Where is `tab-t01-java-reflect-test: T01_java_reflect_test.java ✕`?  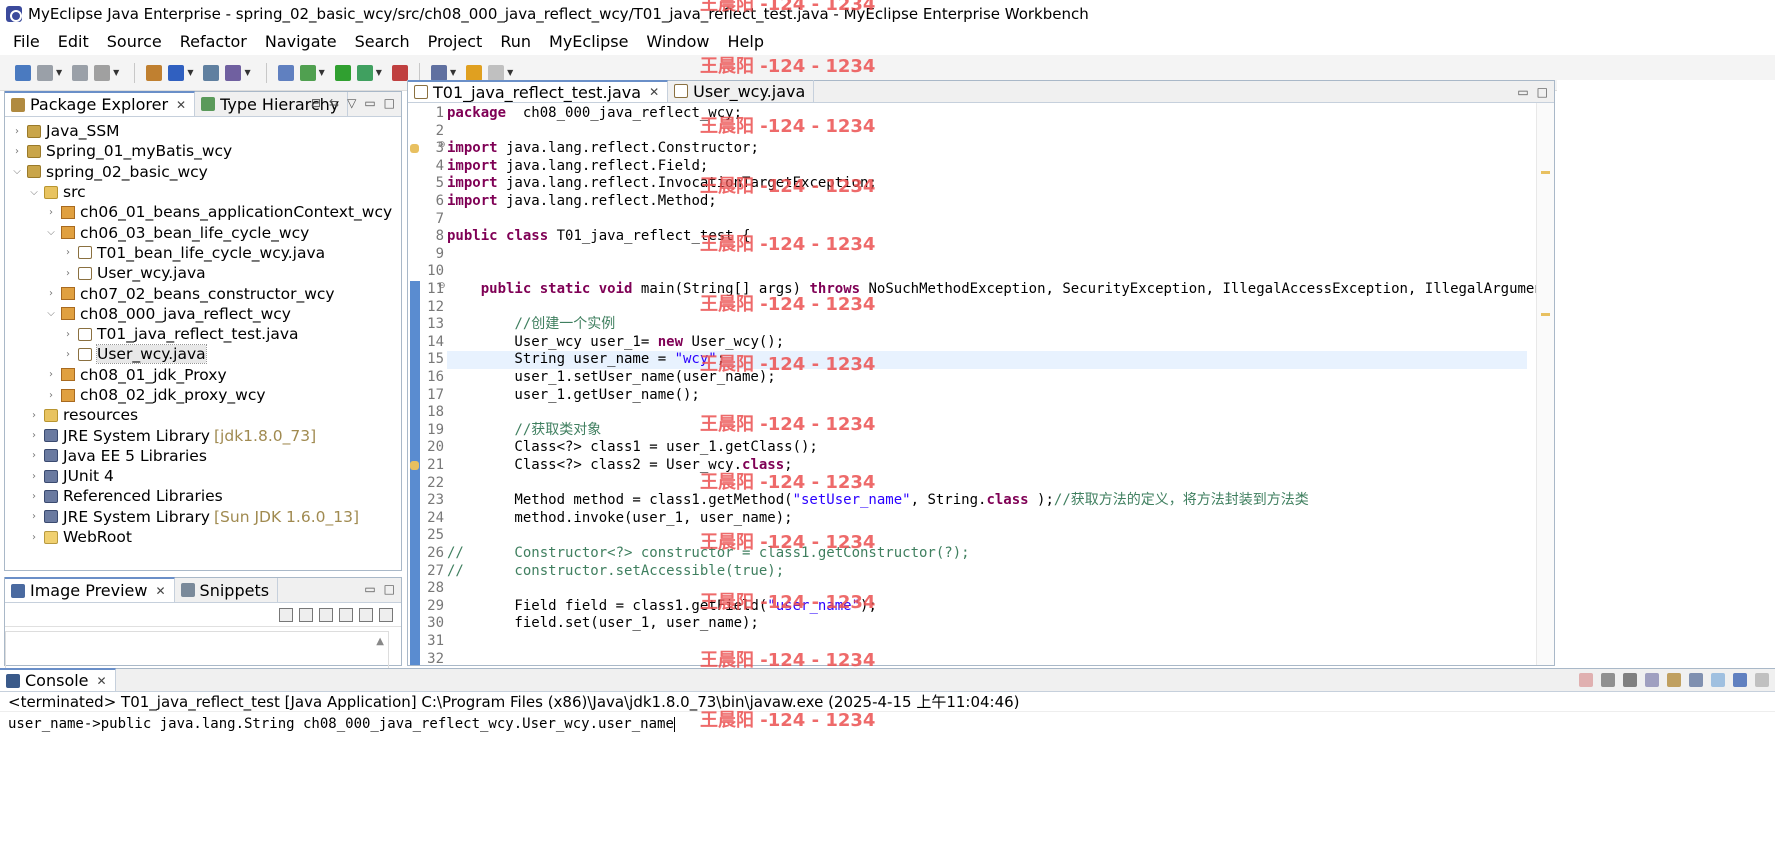
tab-t01-java-reflect-test: T01_java_reflect_test.java ✕ is located at coordinates (538, 91).